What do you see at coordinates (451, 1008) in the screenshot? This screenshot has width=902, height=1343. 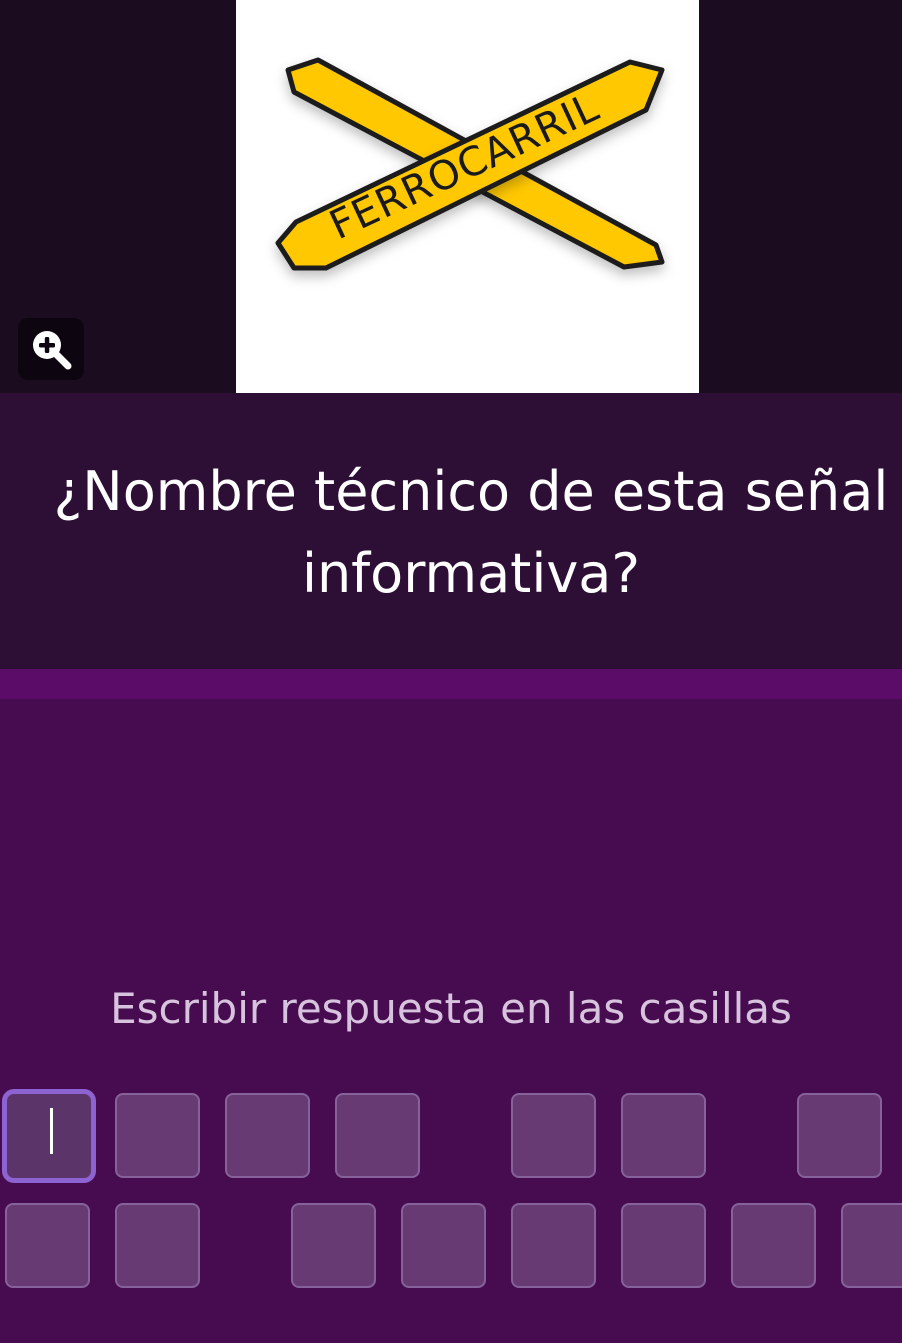 I see `answer-instruction: Escribir respuesta en las casillas` at bounding box center [451, 1008].